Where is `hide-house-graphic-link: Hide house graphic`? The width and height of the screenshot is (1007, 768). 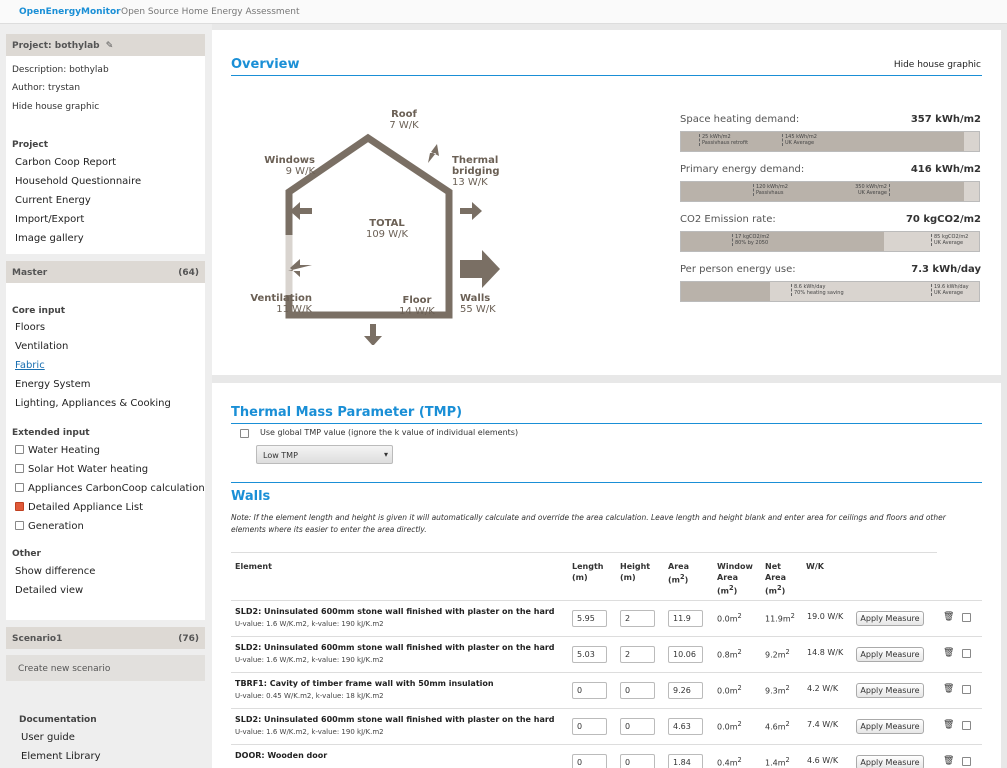 hide-house-graphic-link: Hide house graphic is located at coordinates (55, 107).